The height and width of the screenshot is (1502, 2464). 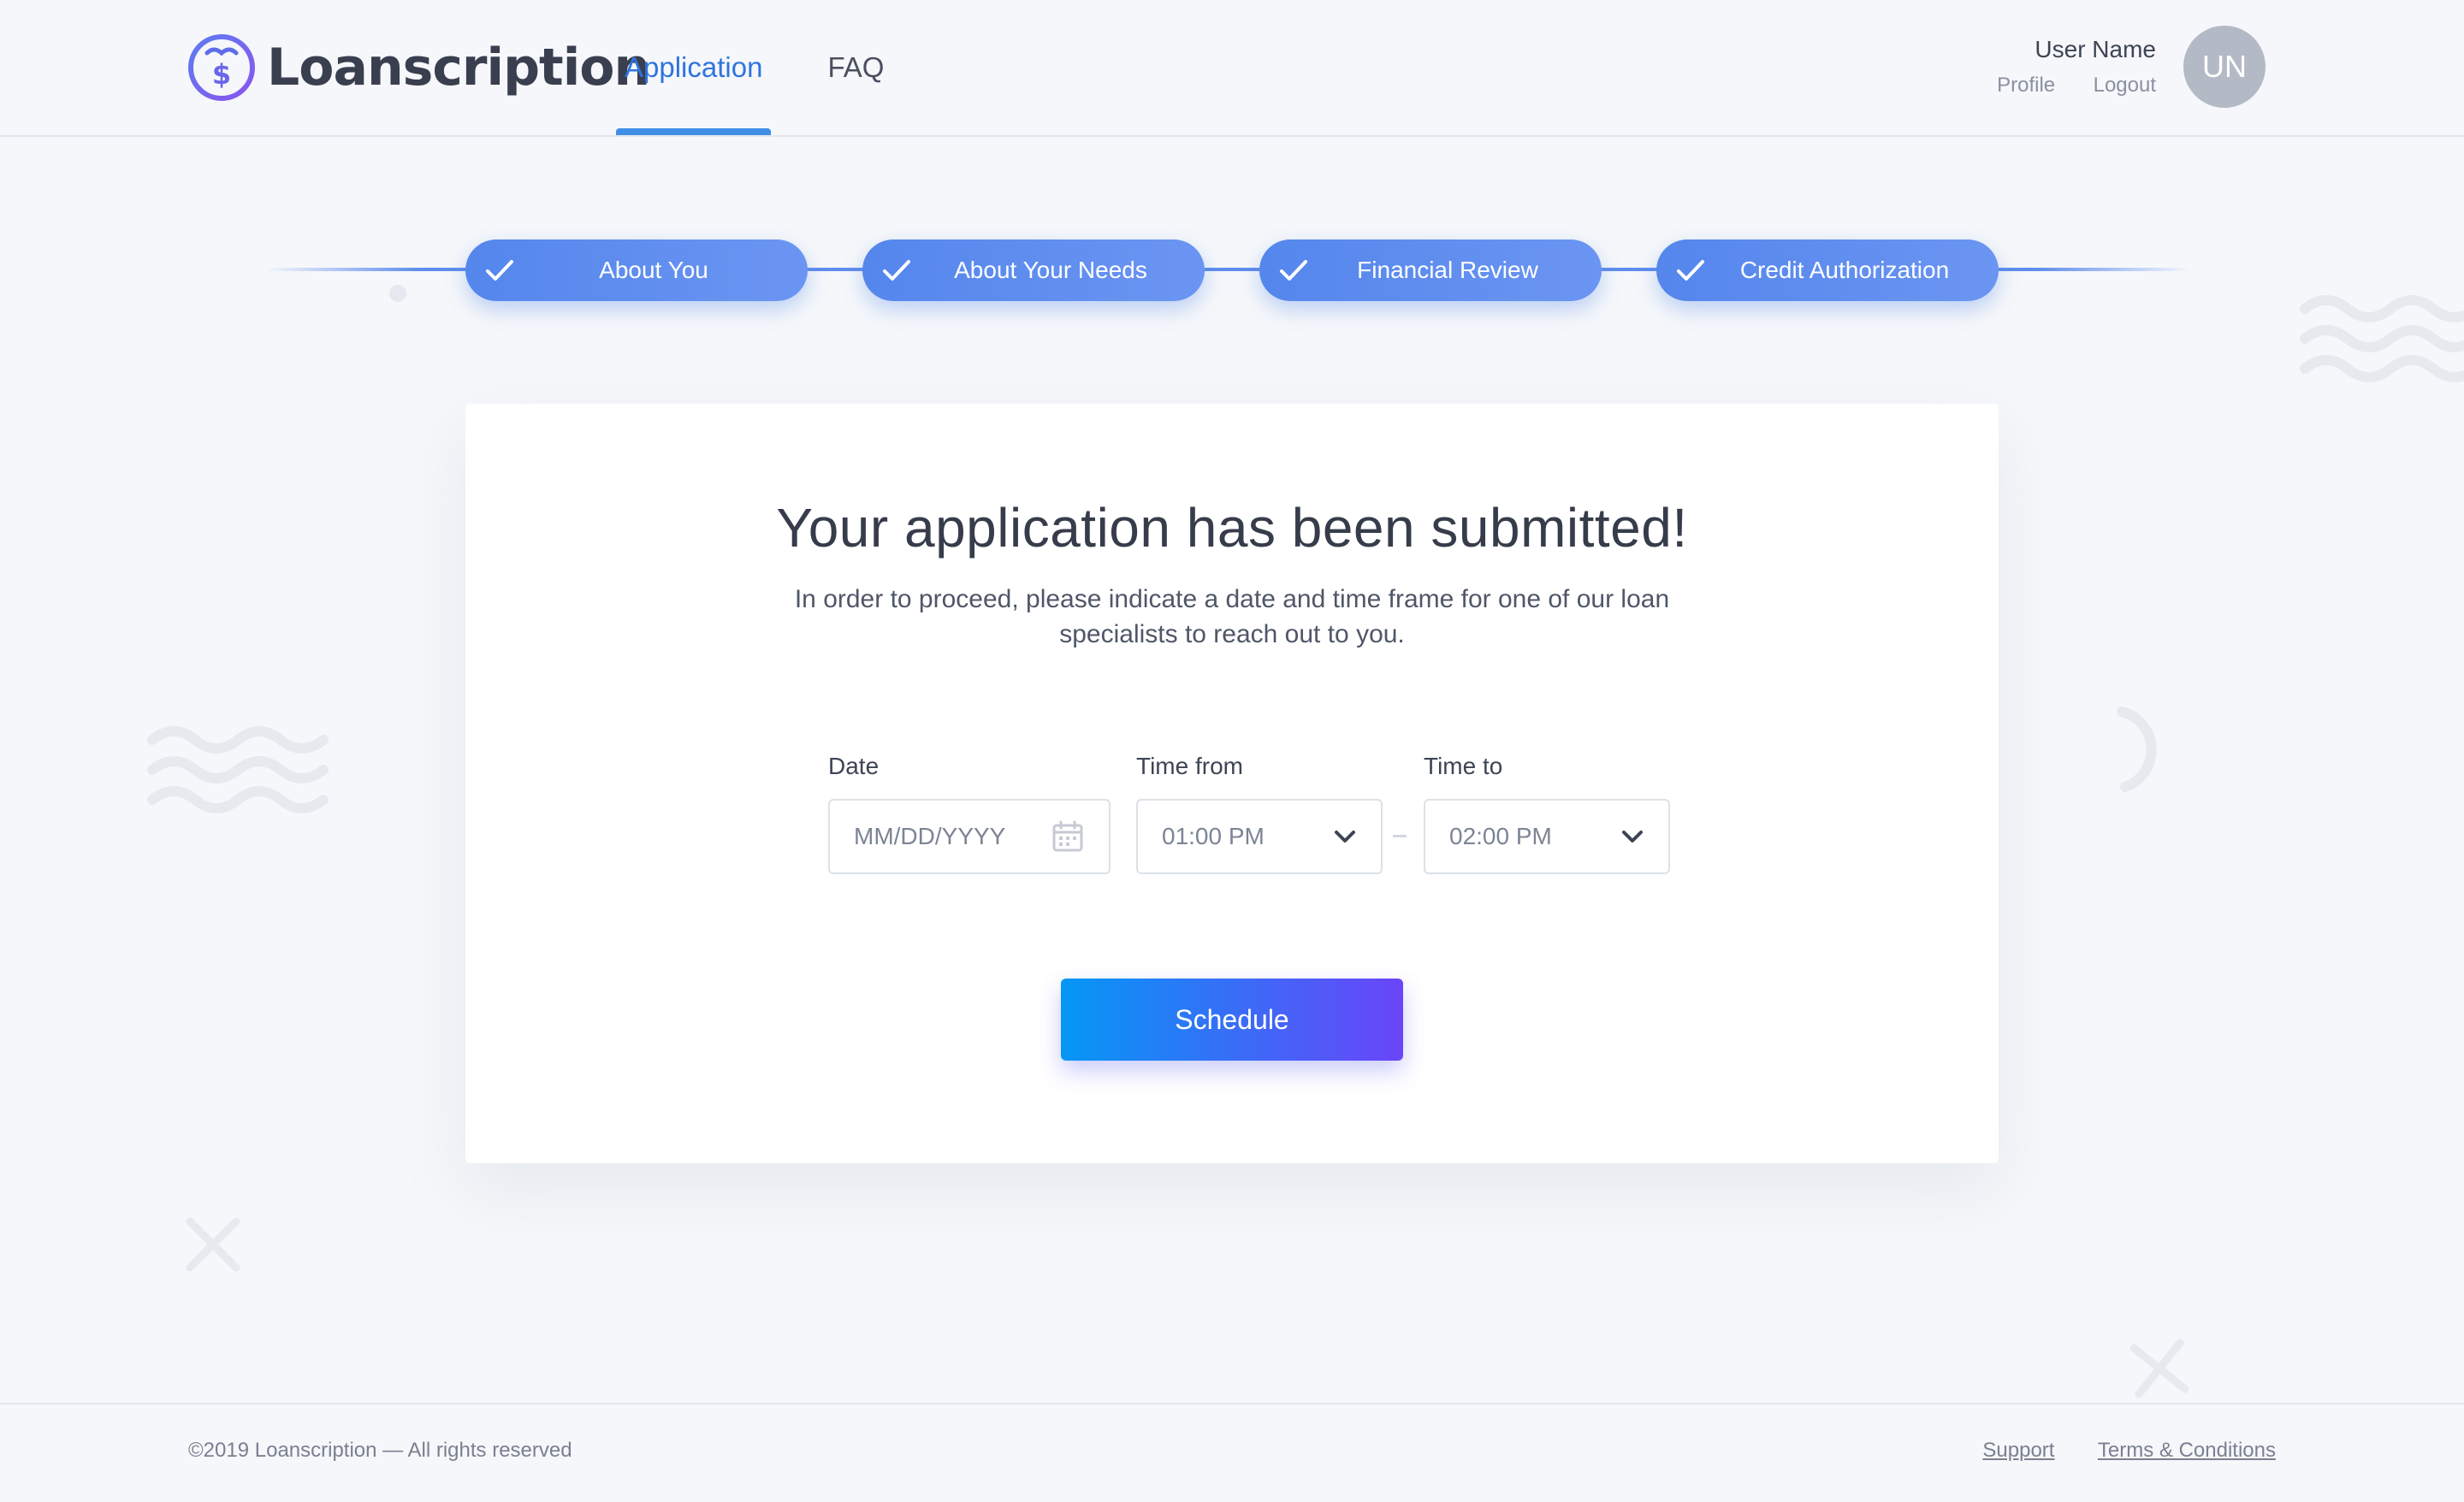 What do you see at coordinates (1500, 836) in the screenshot?
I see `time-to-value: 02:00 PM` at bounding box center [1500, 836].